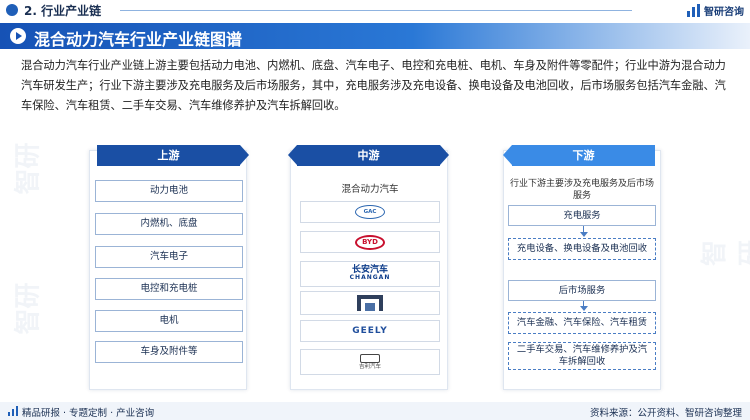 Image resolution: width=750 pixels, height=420 pixels. Describe the element at coordinates (169, 191) in the screenshot. I see `upstream-item: 动力电池` at that location.